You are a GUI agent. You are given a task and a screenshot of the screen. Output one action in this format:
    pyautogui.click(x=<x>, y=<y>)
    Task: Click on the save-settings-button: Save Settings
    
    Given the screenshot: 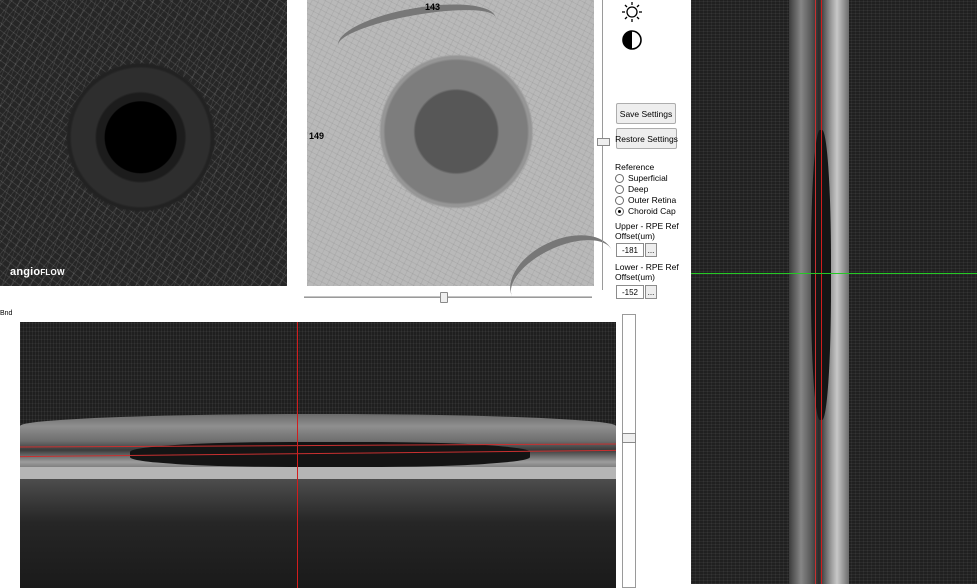 What is the action you would take?
    pyautogui.click(x=646, y=113)
    